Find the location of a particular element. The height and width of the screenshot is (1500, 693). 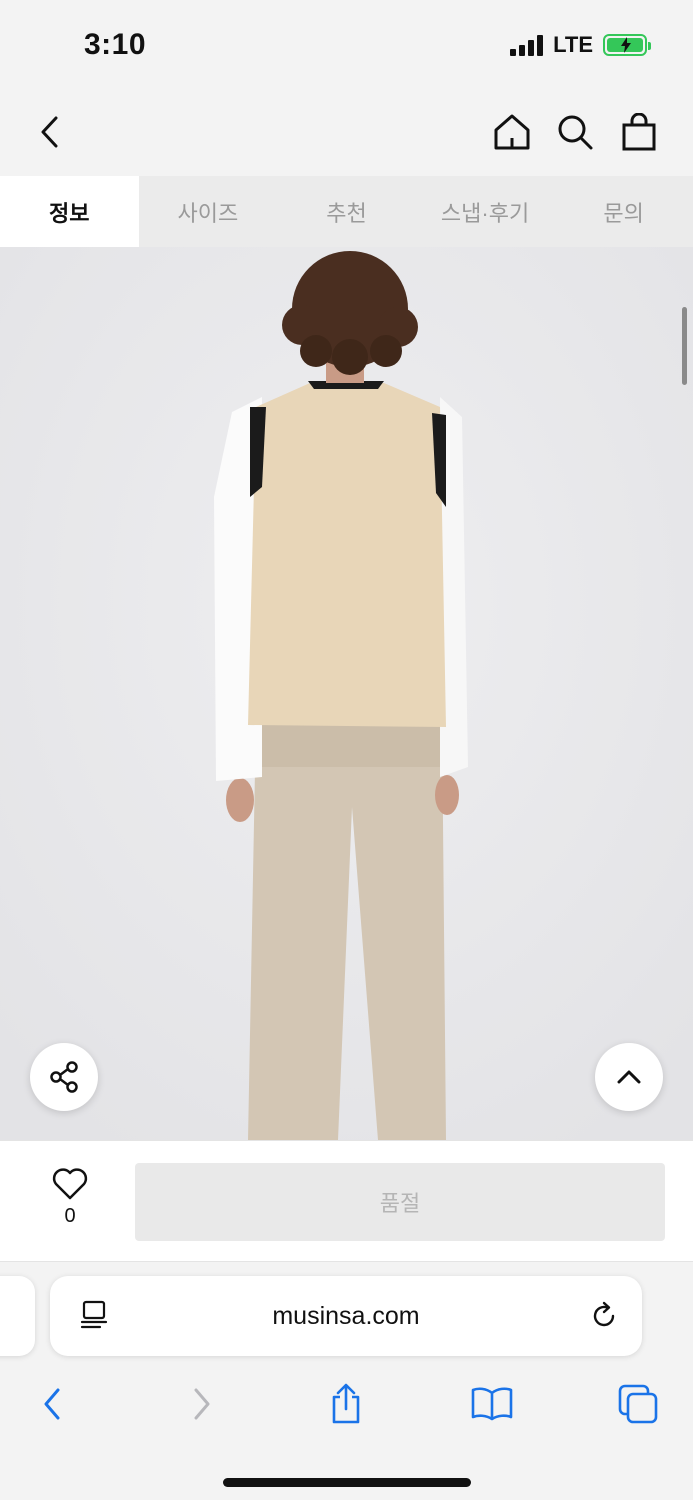

tab-inquiry: 문의 is located at coordinates (623, 211).